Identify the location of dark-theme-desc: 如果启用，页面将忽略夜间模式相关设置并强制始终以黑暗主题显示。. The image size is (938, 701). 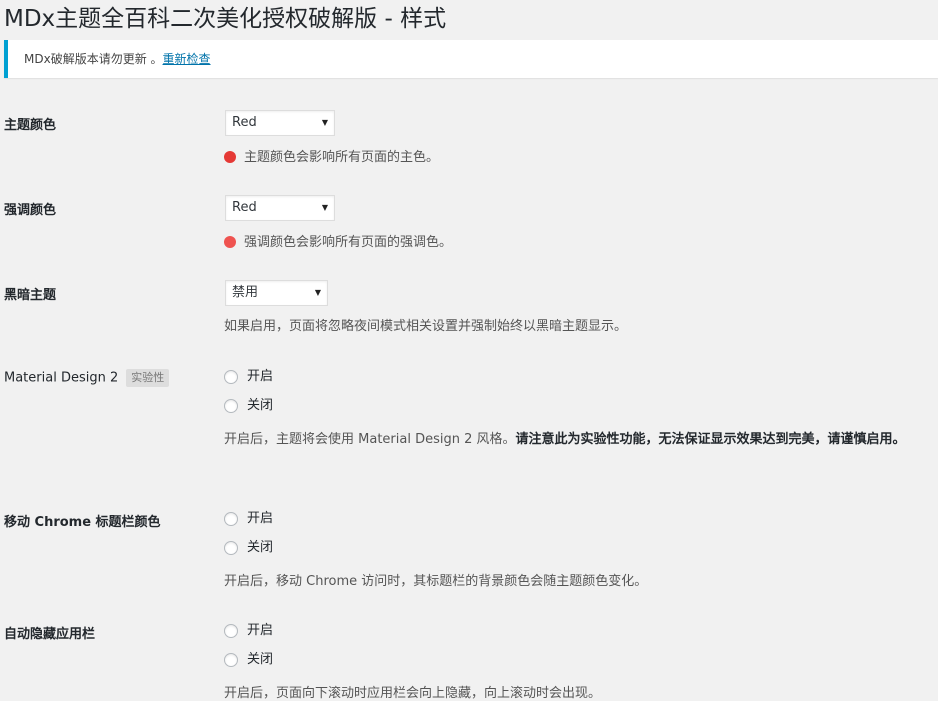
(426, 326).